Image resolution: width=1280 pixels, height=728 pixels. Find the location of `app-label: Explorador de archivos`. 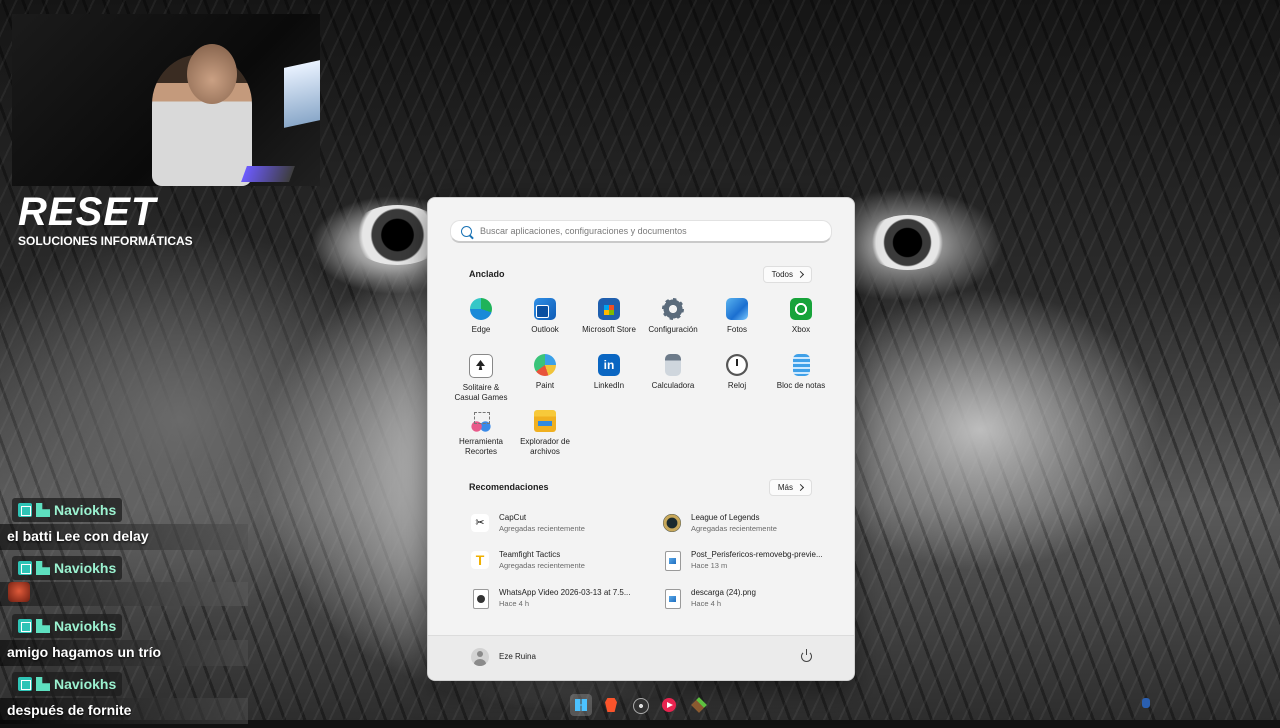

app-label: Explorador de archivos is located at coordinates (545, 446).